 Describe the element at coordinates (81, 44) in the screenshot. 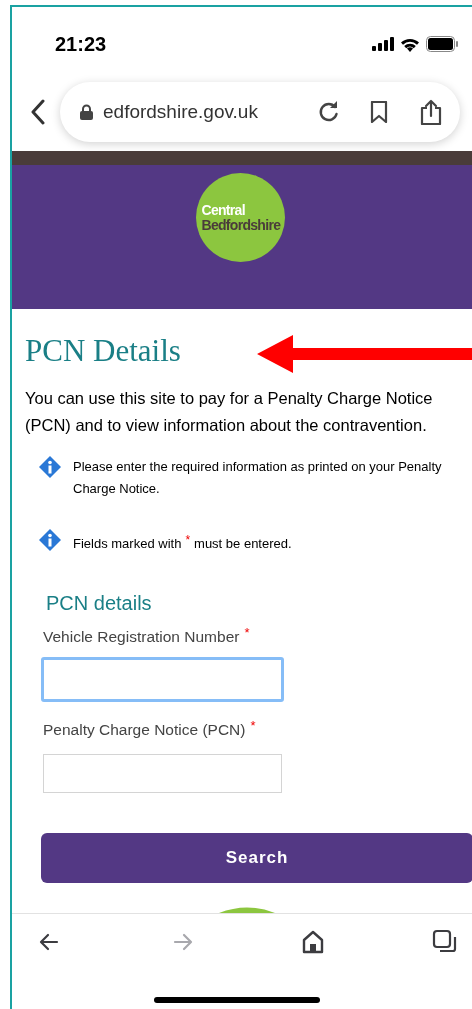

I see `status-time: 21:23` at that location.